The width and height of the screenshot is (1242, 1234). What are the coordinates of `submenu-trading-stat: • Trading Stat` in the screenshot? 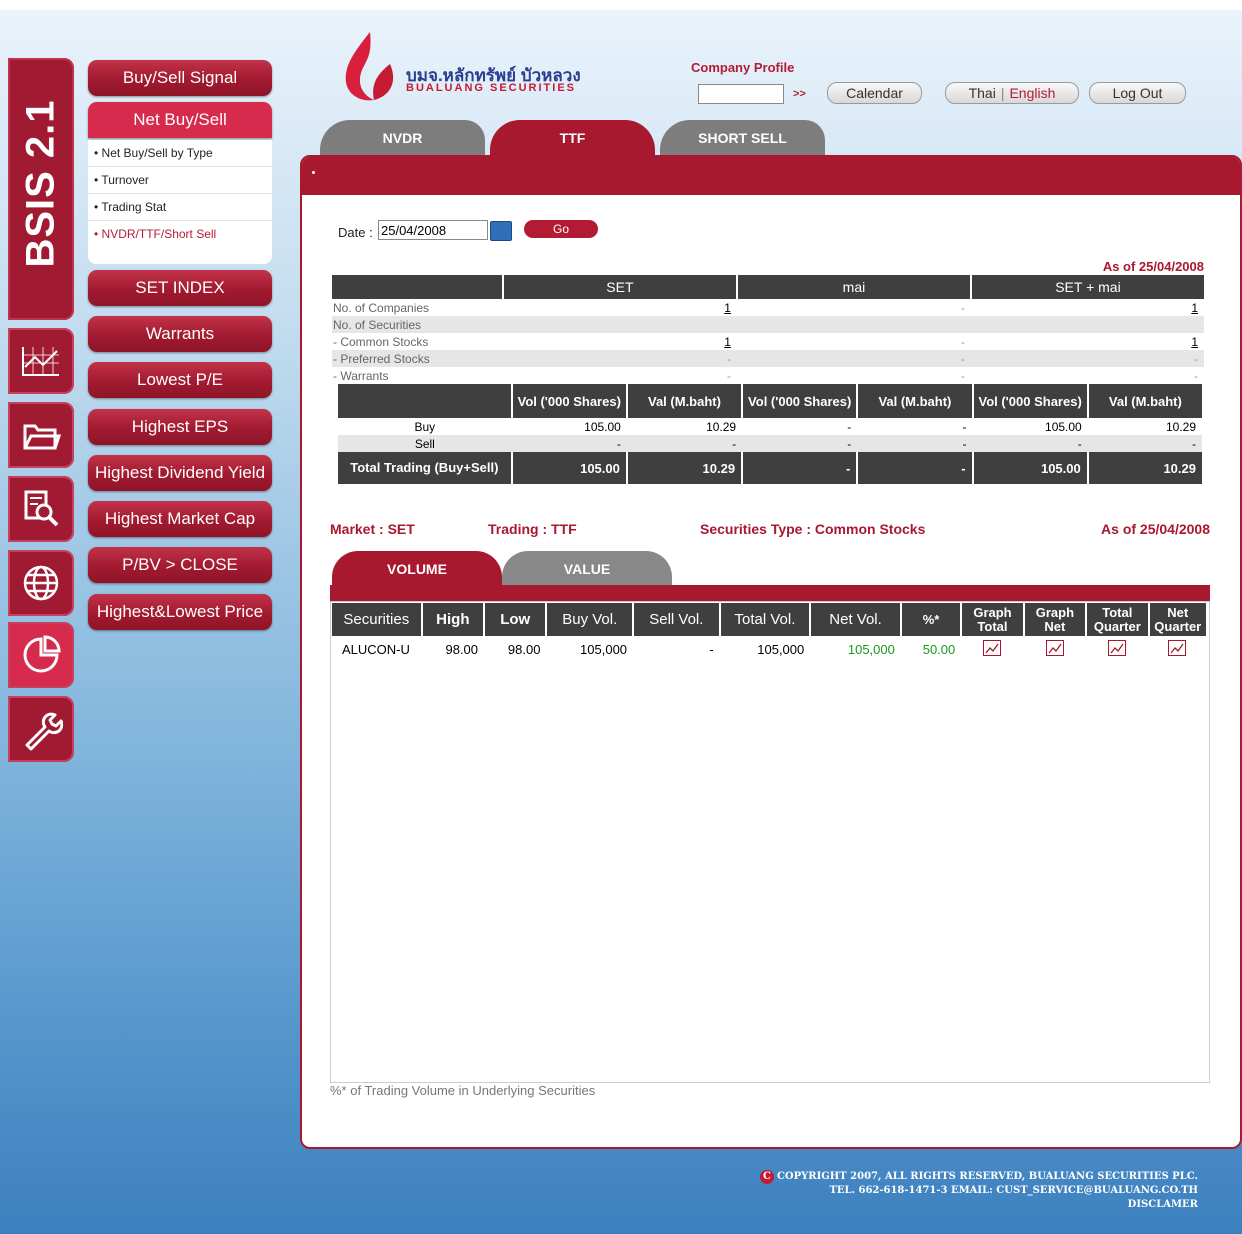 It's located at (180, 207).